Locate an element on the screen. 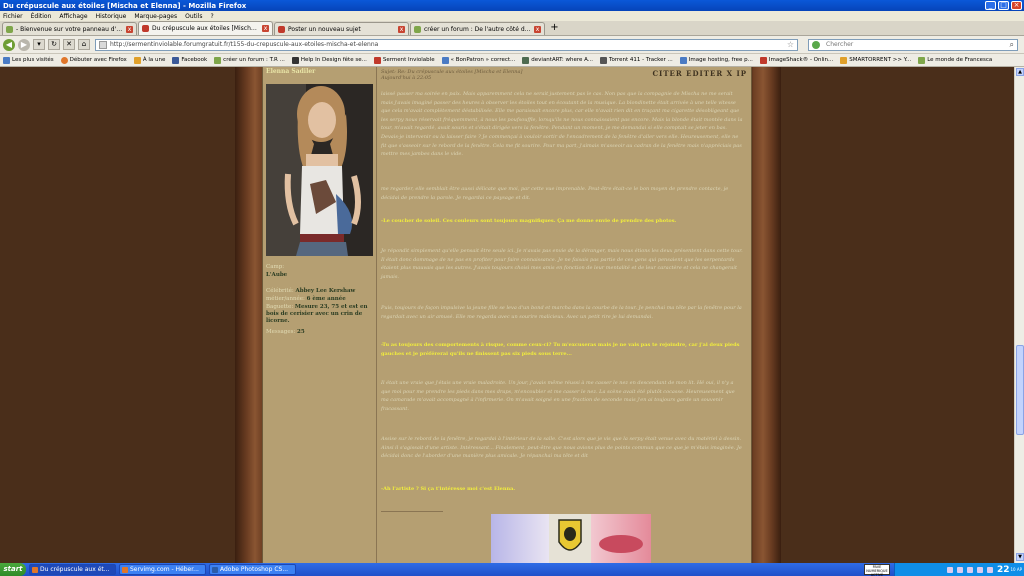 Image resolution: width=1024 pixels, height=576 pixels. facebook-icon is located at coordinates (176, 60).